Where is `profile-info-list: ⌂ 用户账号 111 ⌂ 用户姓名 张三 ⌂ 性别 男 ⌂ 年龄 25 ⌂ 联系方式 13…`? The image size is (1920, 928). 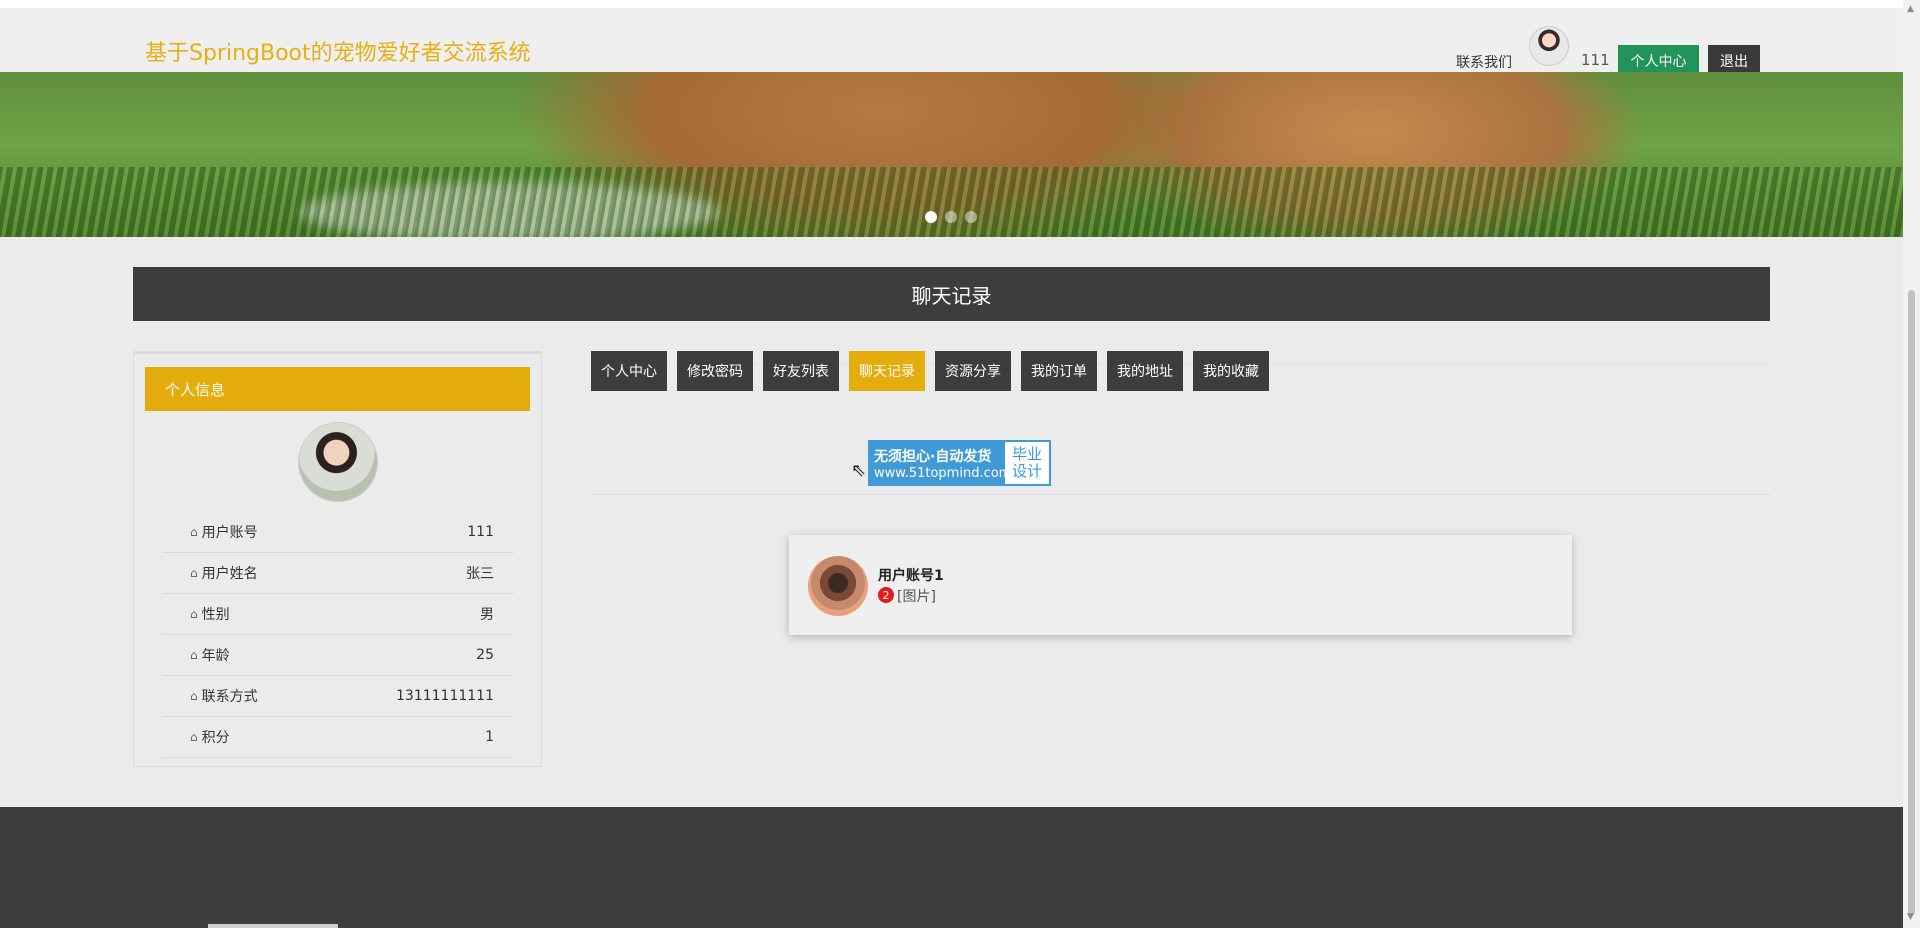
profile-info-list: ⌂ 用户账号 111 ⌂ 用户姓名 张三 ⌂ 性别 男 ⌂ 年龄 25 ⌂ 联系方式 13… is located at coordinates (338, 635).